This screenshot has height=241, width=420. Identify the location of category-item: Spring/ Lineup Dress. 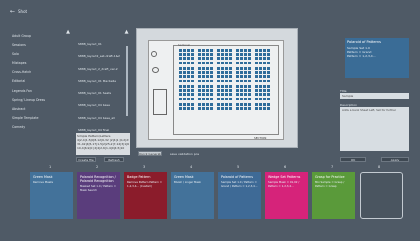
(39, 100).